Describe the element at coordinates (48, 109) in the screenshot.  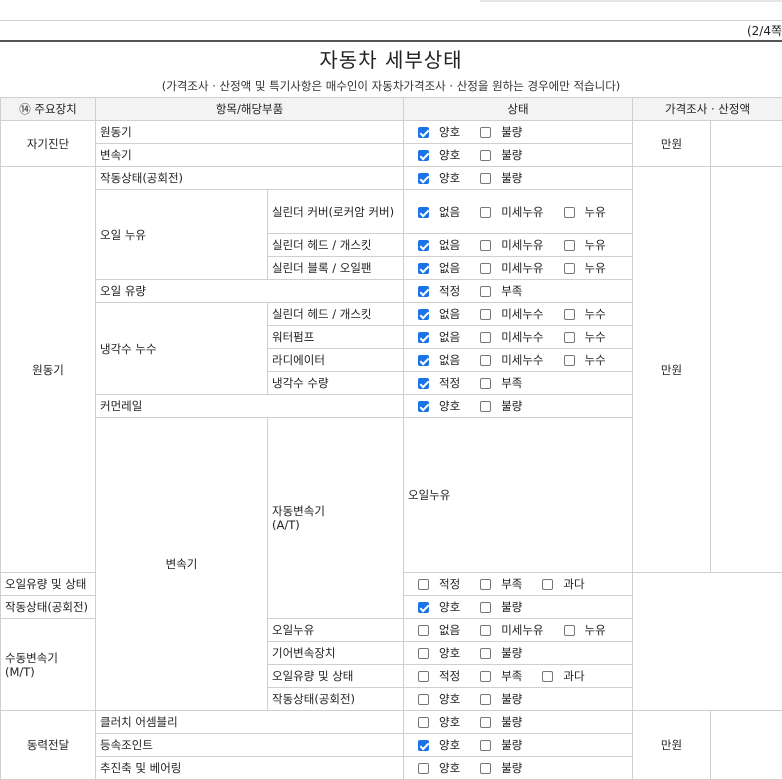
I see `header-main-device: ⑭ 주요장치` at that location.